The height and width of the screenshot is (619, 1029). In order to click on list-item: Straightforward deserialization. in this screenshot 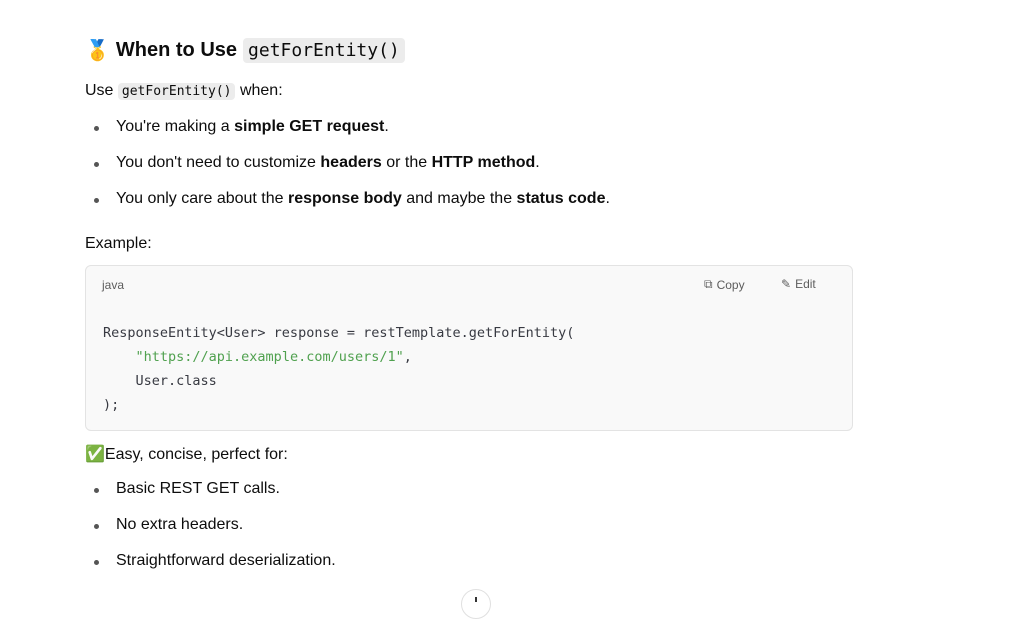, I will do `click(210, 561)`.